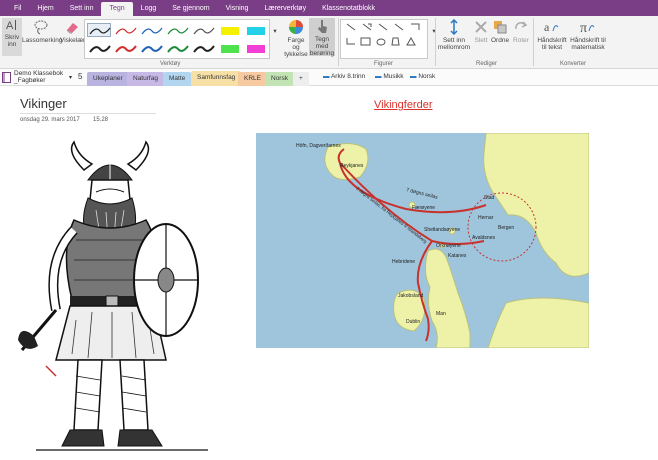 The width and height of the screenshot is (658, 460). I want to click on highlighter-magenta, so click(255, 48).